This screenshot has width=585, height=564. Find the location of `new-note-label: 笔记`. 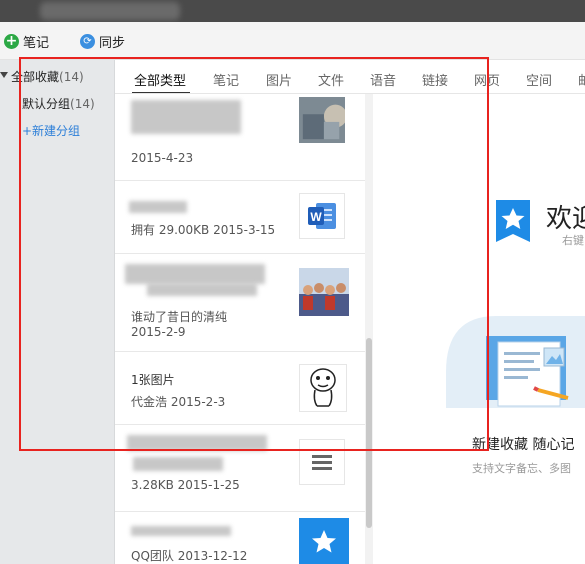

new-note-label: 笔记 is located at coordinates (36, 43).